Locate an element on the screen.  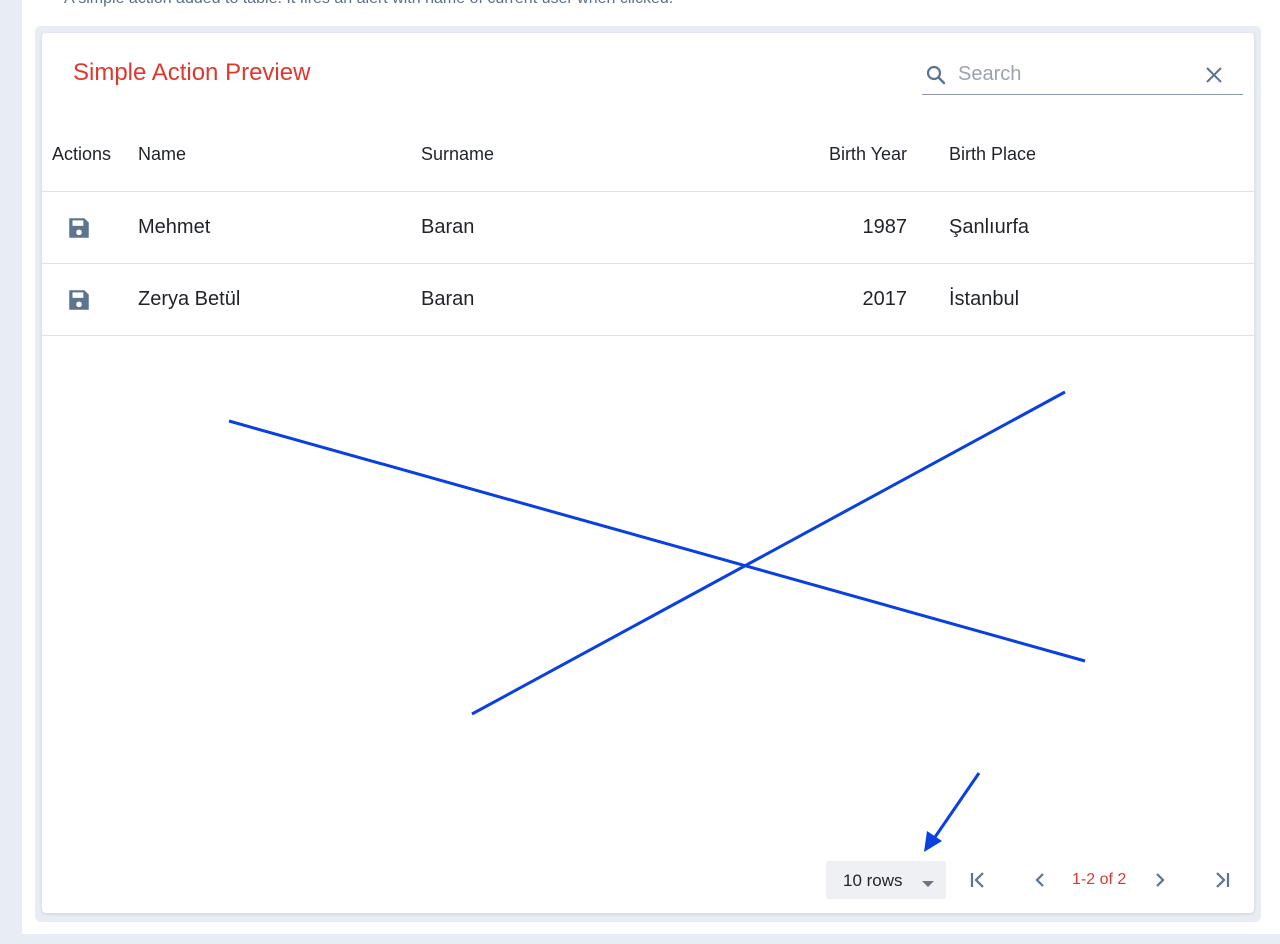
cell-birth-place: Şanlıurfa is located at coordinates (1101, 227).